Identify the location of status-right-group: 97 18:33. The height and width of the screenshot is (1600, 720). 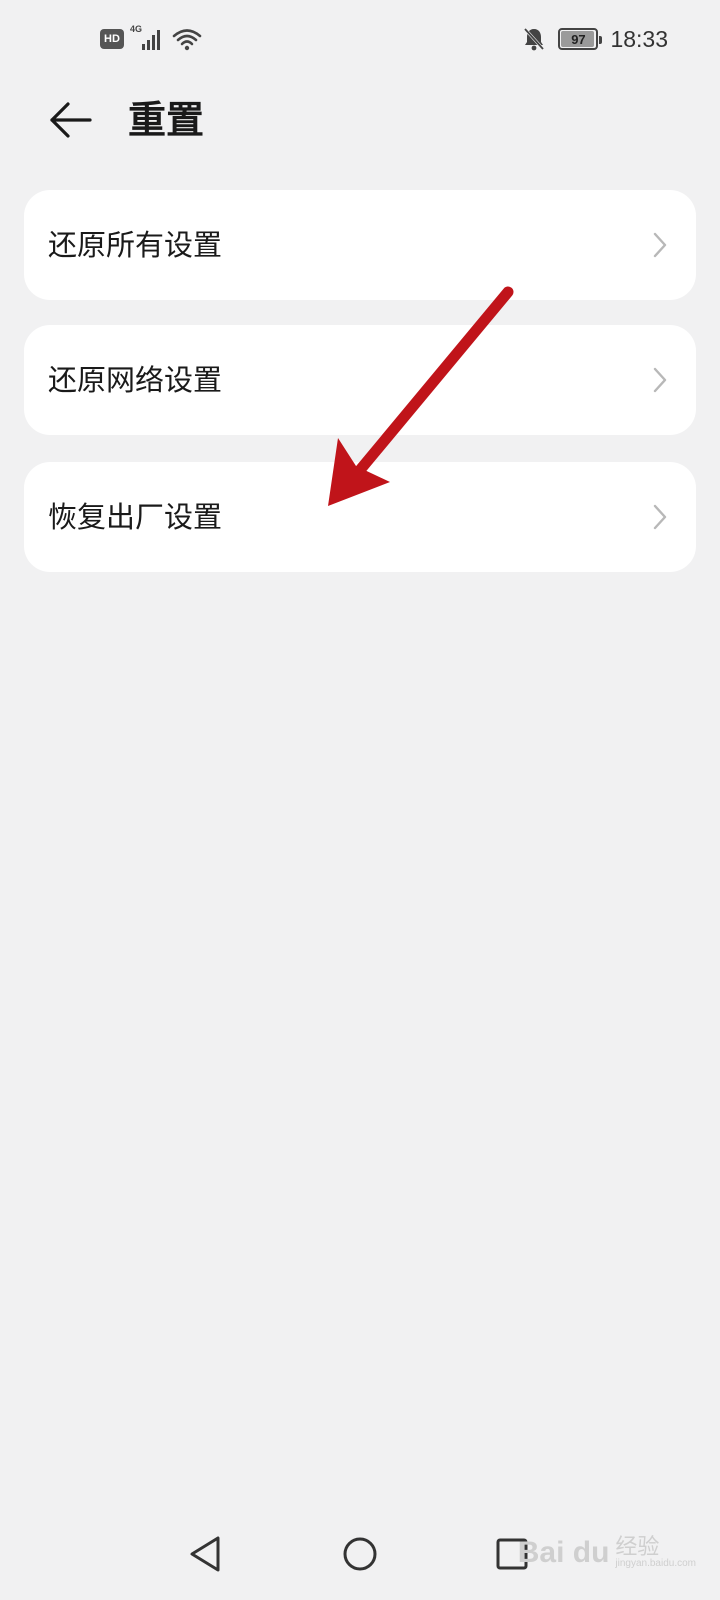
(595, 39).